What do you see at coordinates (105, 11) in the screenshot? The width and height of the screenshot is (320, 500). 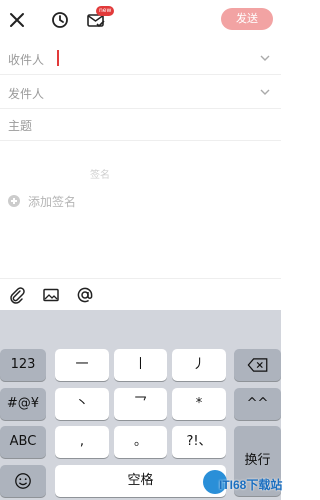 I see `new-badge: new` at bounding box center [105, 11].